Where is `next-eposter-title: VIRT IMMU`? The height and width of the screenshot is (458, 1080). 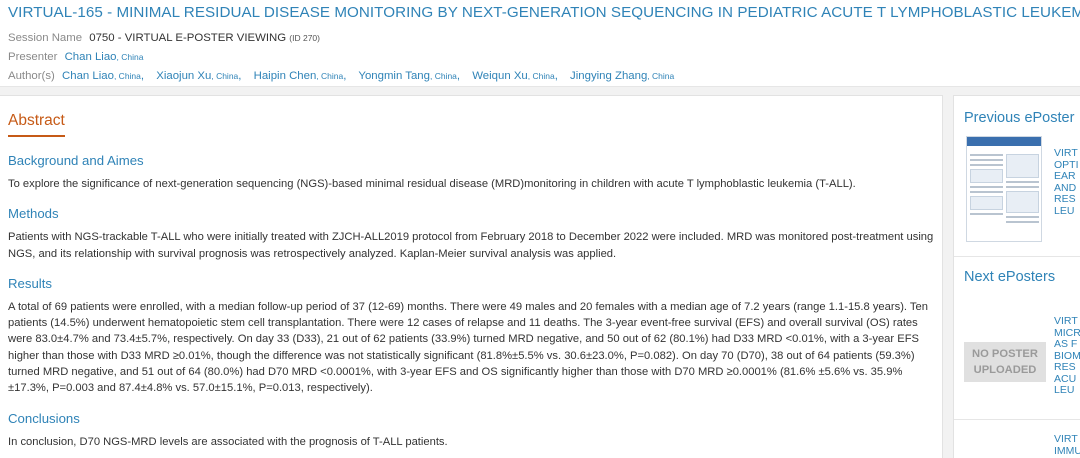 next-eposter-title: VIRT IMMU is located at coordinates (1067, 445).